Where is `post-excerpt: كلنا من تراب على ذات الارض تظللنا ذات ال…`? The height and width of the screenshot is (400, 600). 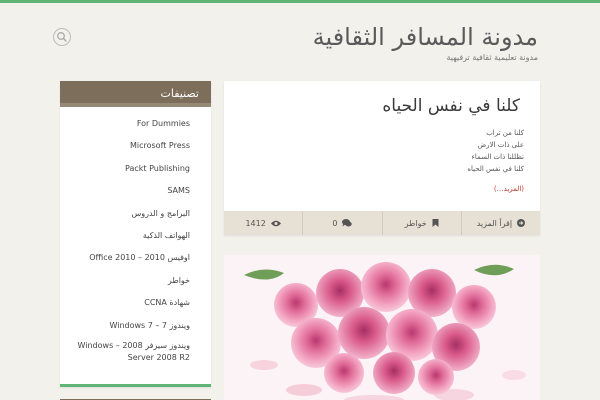 post-excerpt: كلنا من تراب على ذات الارض تظللنا ذات ال… is located at coordinates (495, 151).